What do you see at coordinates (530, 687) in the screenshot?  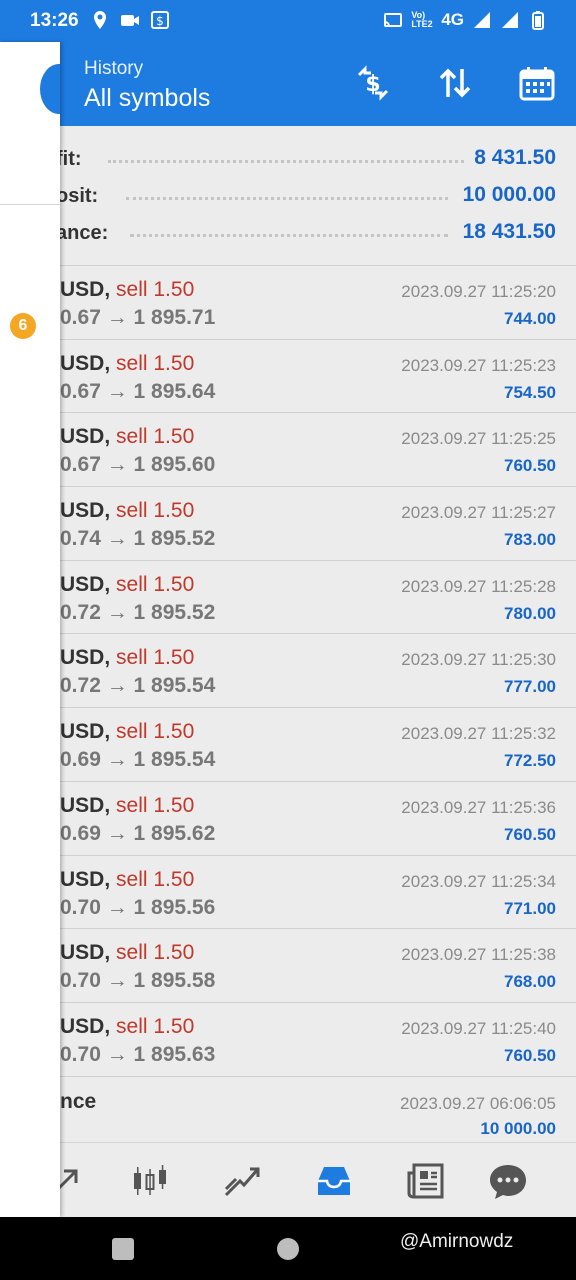 I see `deal-profit: 777.00` at bounding box center [530, 687].